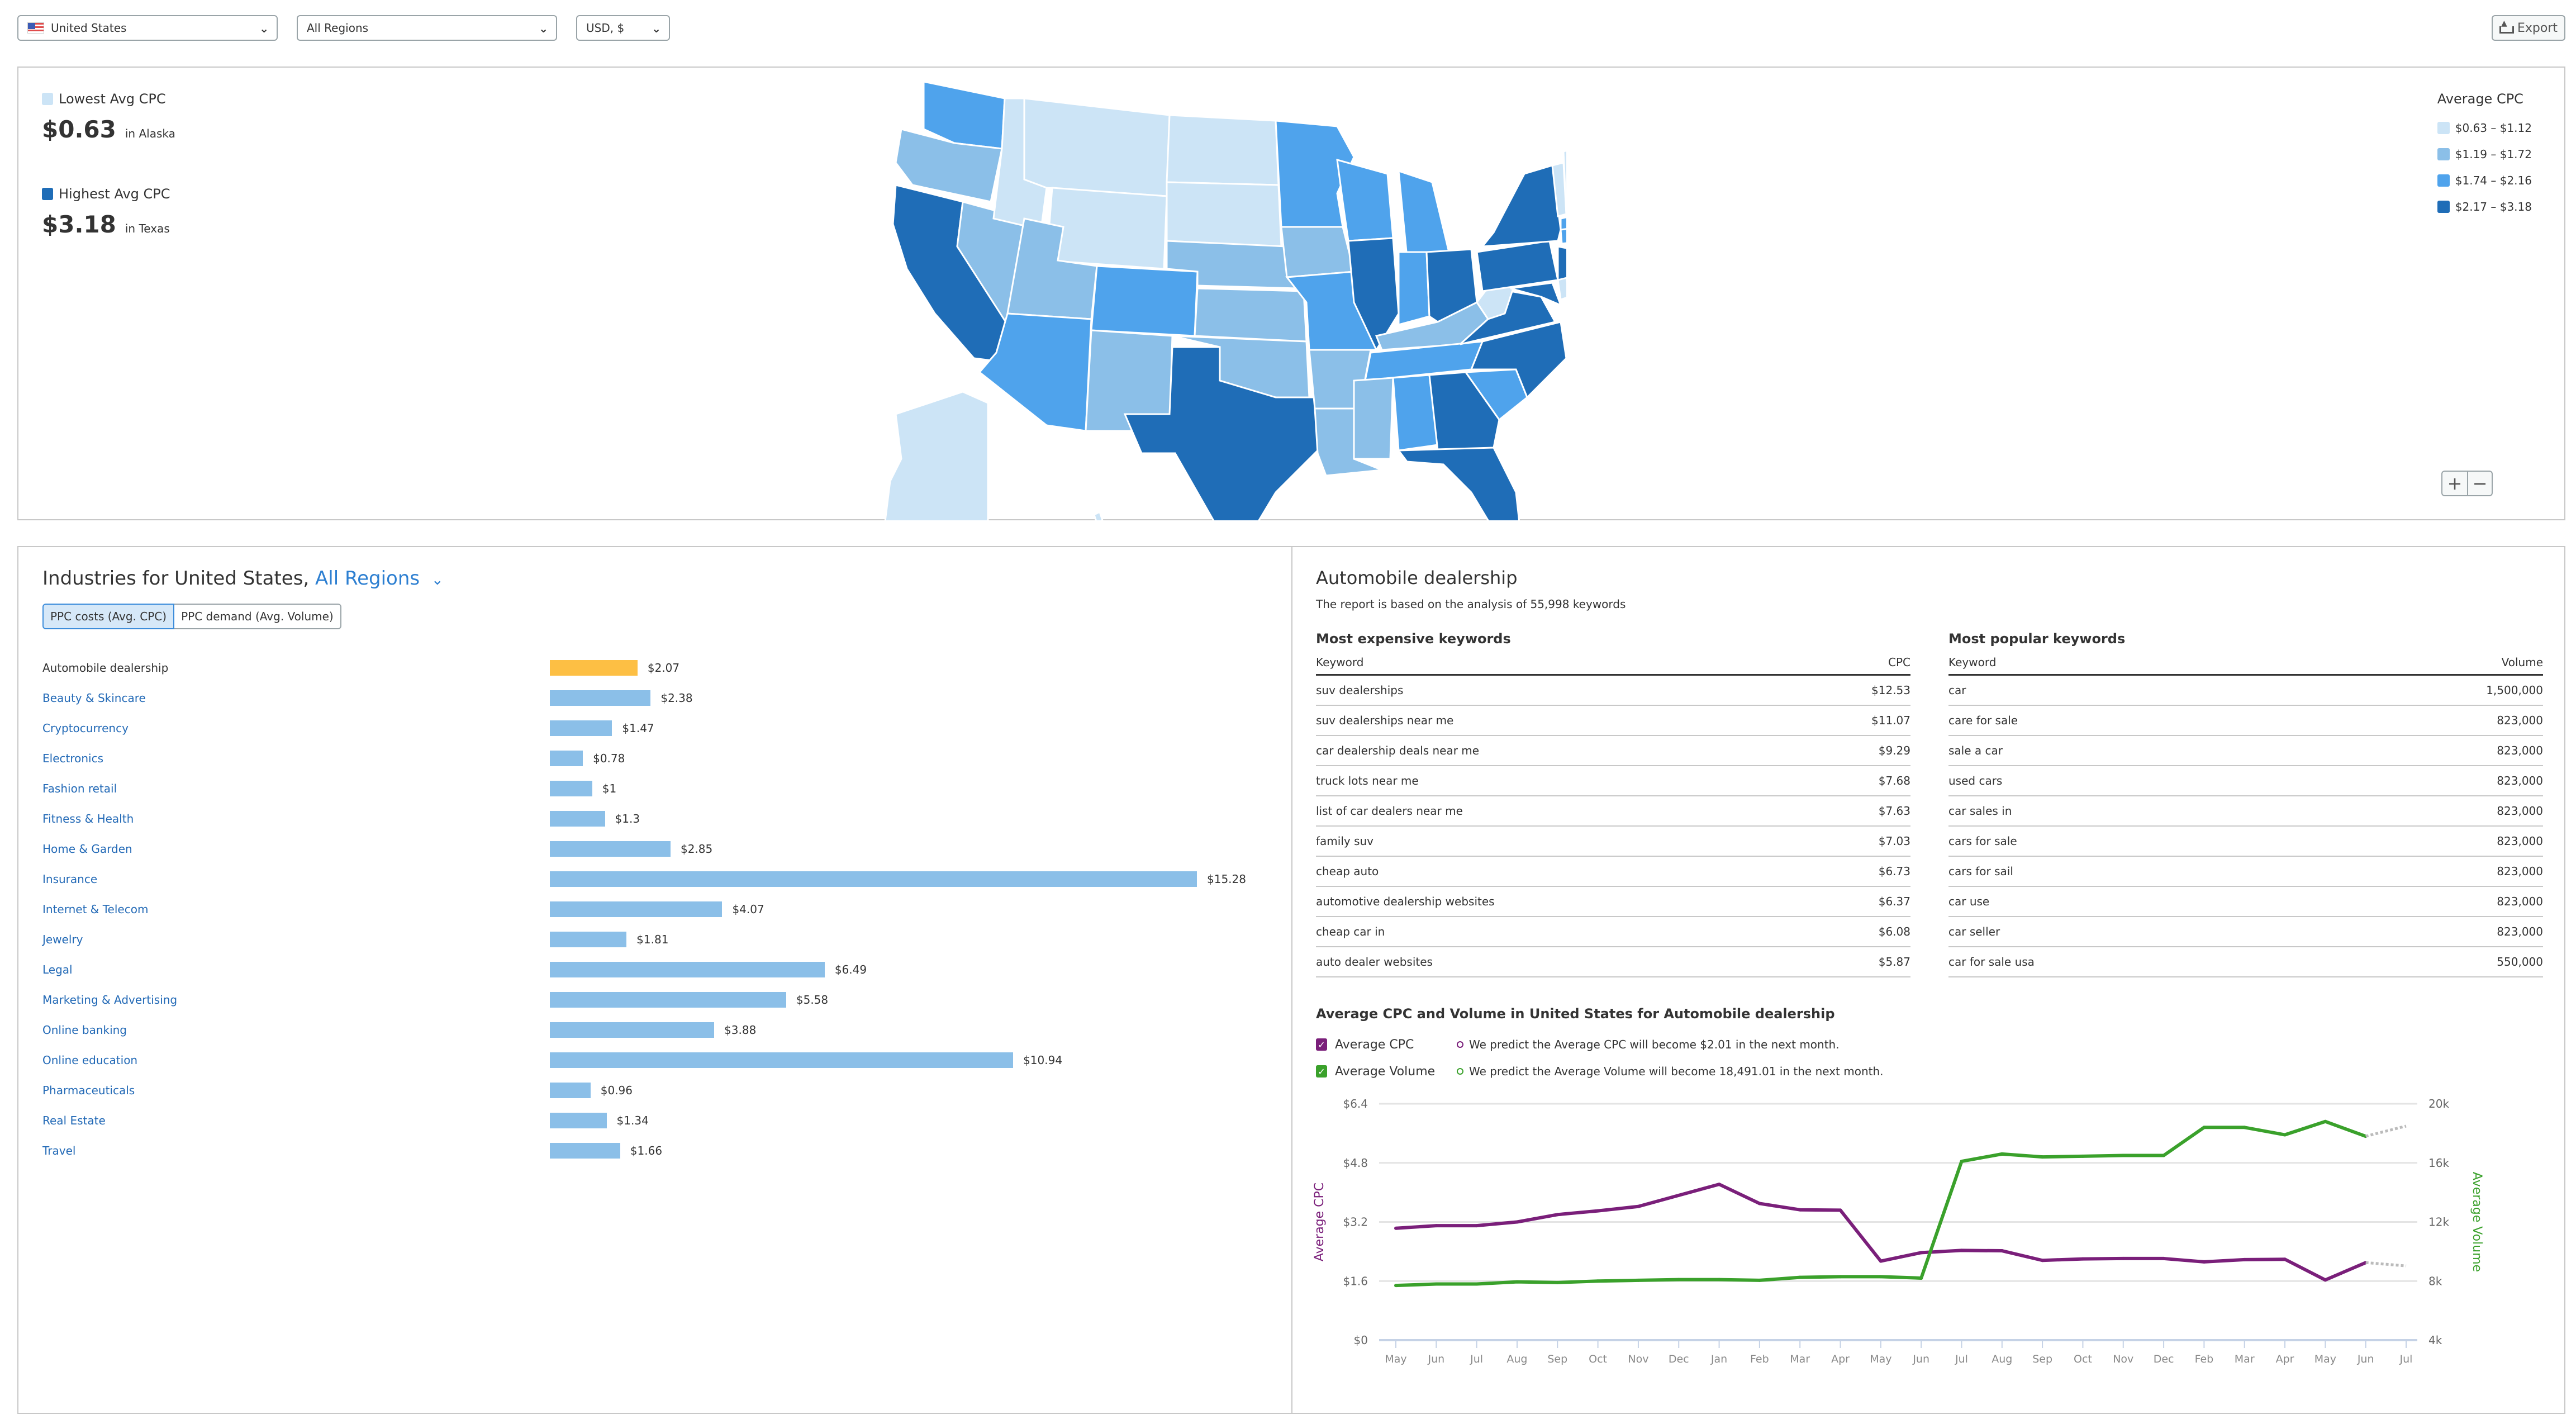 This screenshot has width=2576, height=1424. What do you see at coordinates (1374, 418) in the screenshot?
I see `state-mississippi` at bounding box center [1374, 418].